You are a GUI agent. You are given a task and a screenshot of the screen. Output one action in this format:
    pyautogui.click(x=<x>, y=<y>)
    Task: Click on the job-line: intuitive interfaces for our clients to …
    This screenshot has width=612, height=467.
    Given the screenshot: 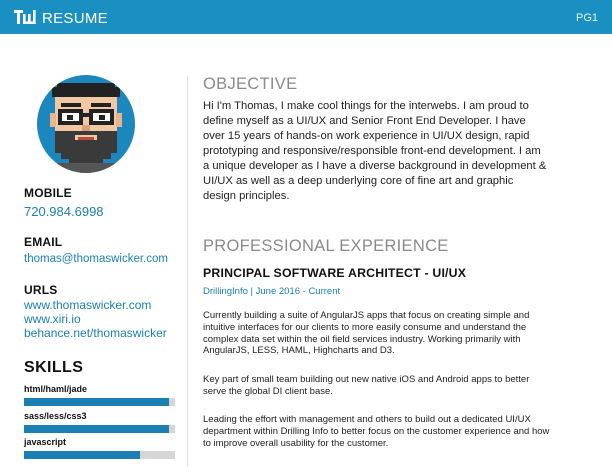 What is the action you would take?
    pyautogui.click(x=365, y=327)
    